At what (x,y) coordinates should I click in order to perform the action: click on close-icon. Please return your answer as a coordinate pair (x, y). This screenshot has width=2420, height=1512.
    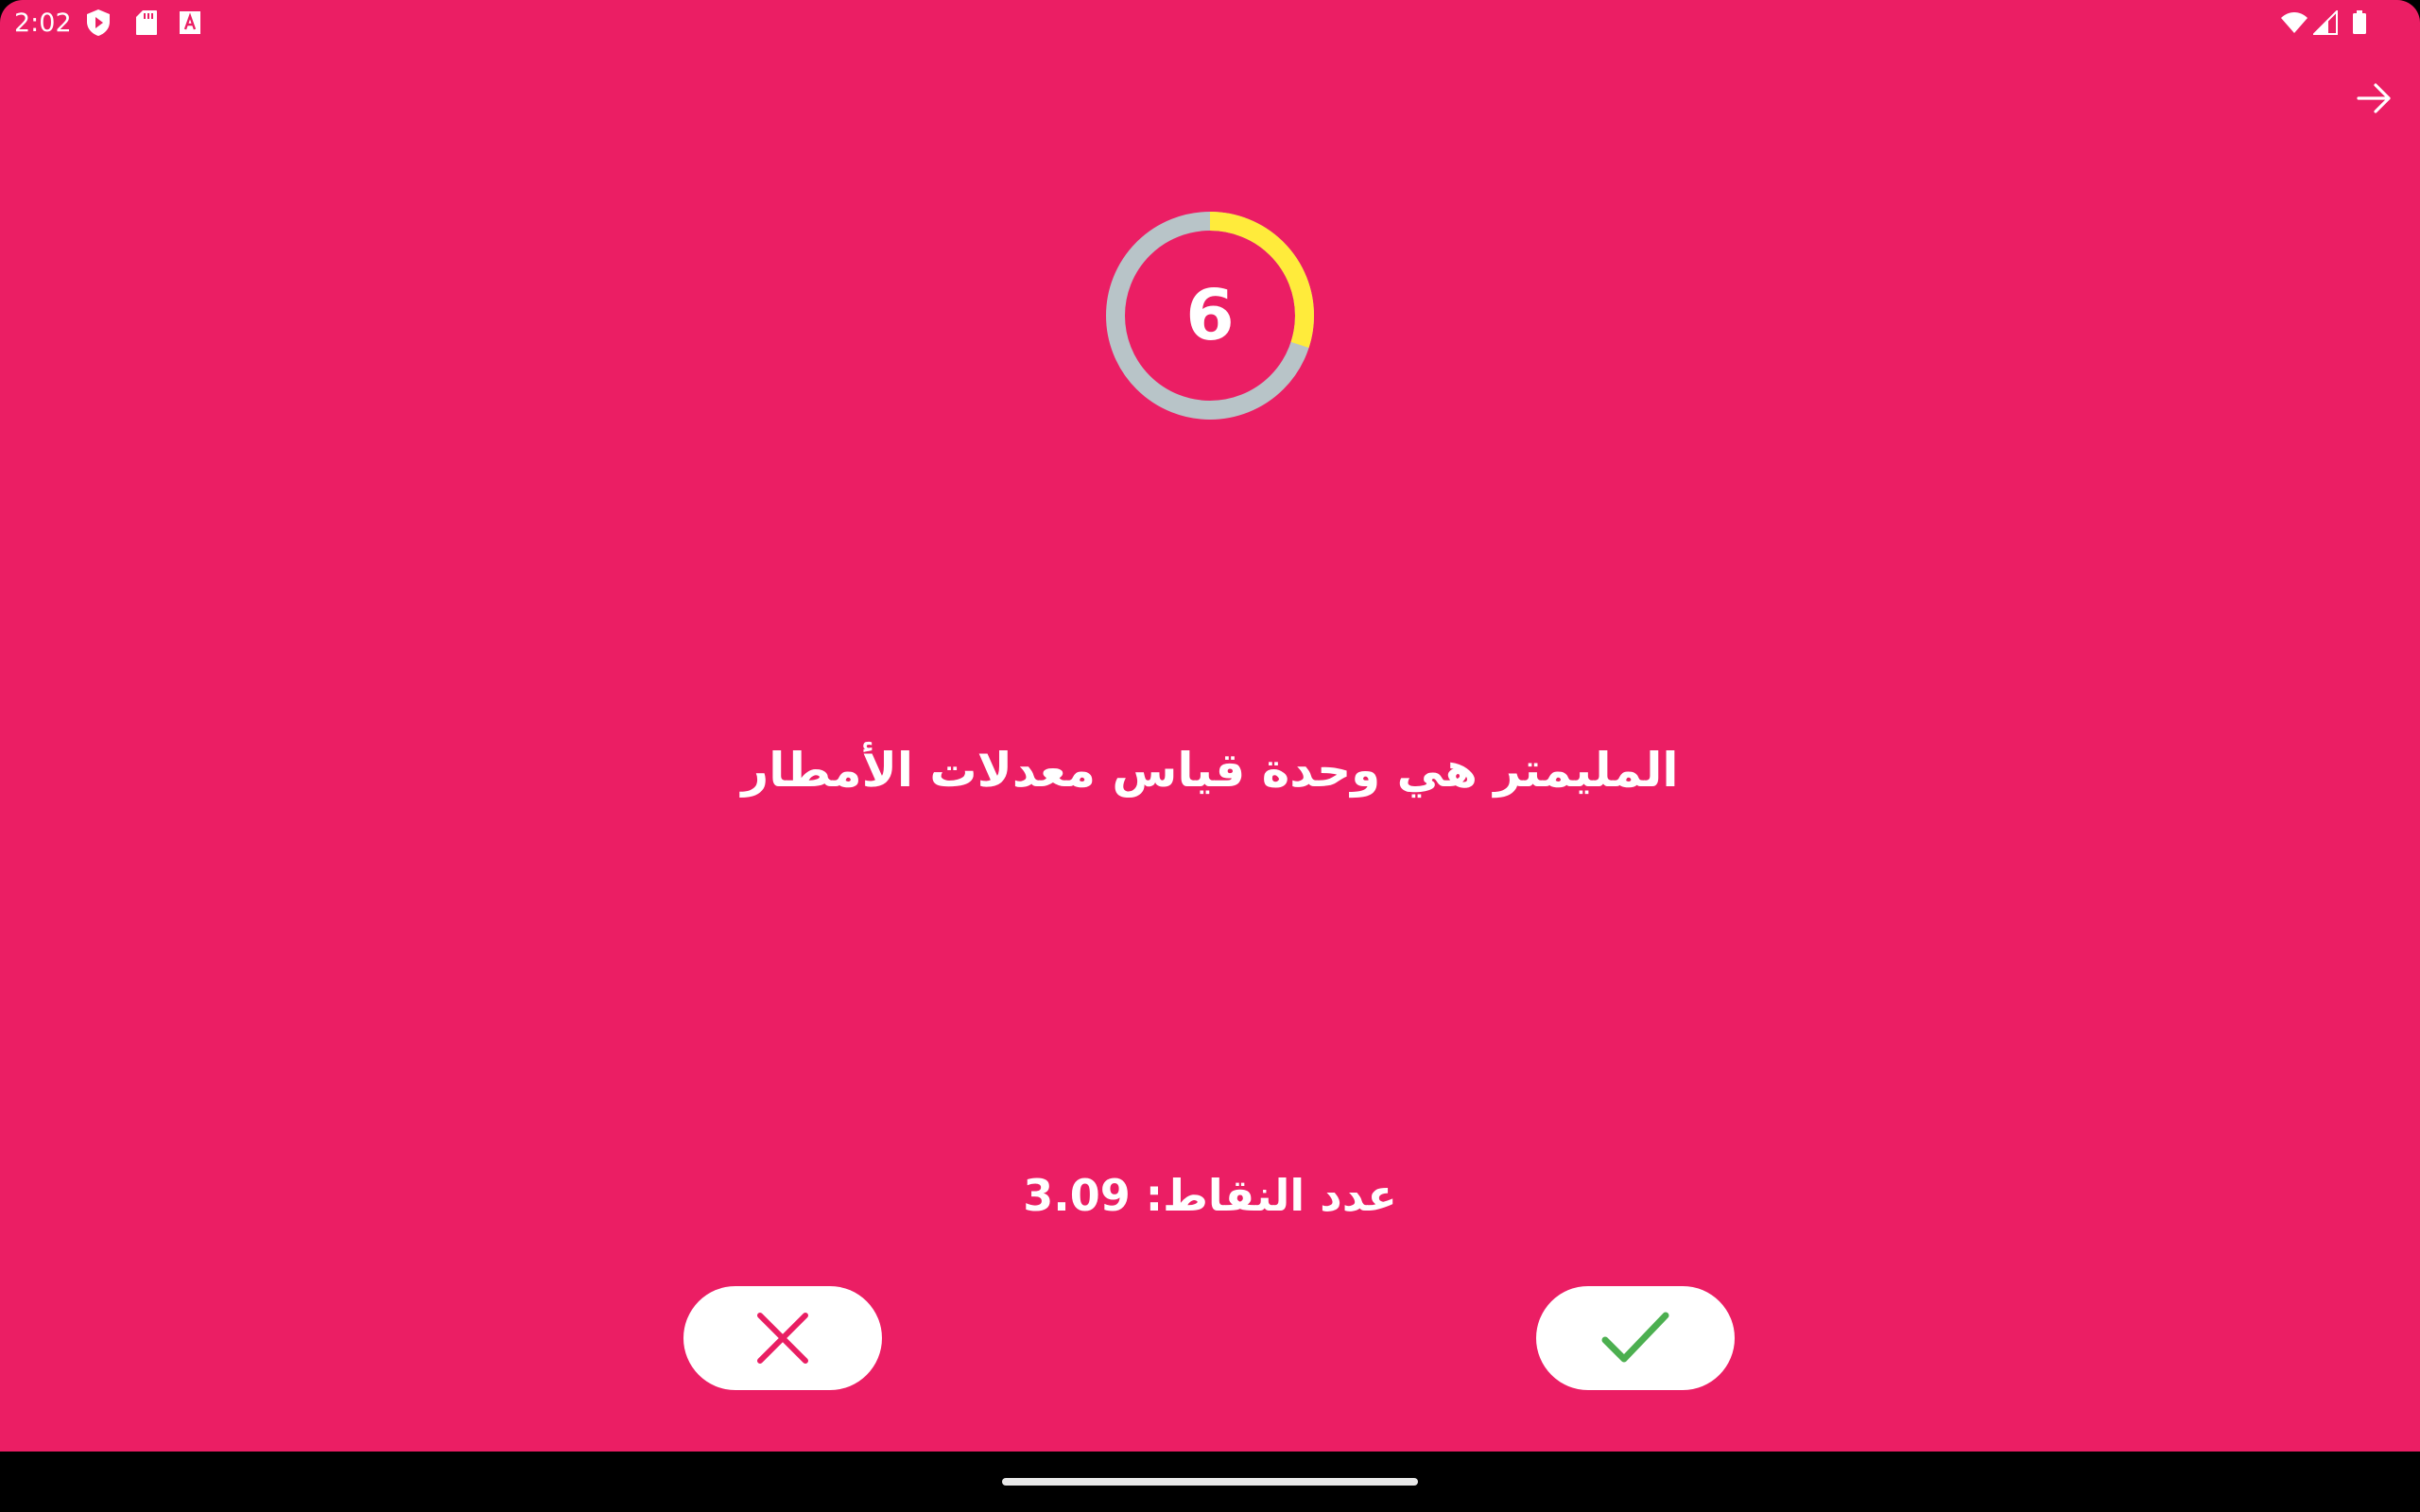
    Looking at the image, I should click on (782, 1338).